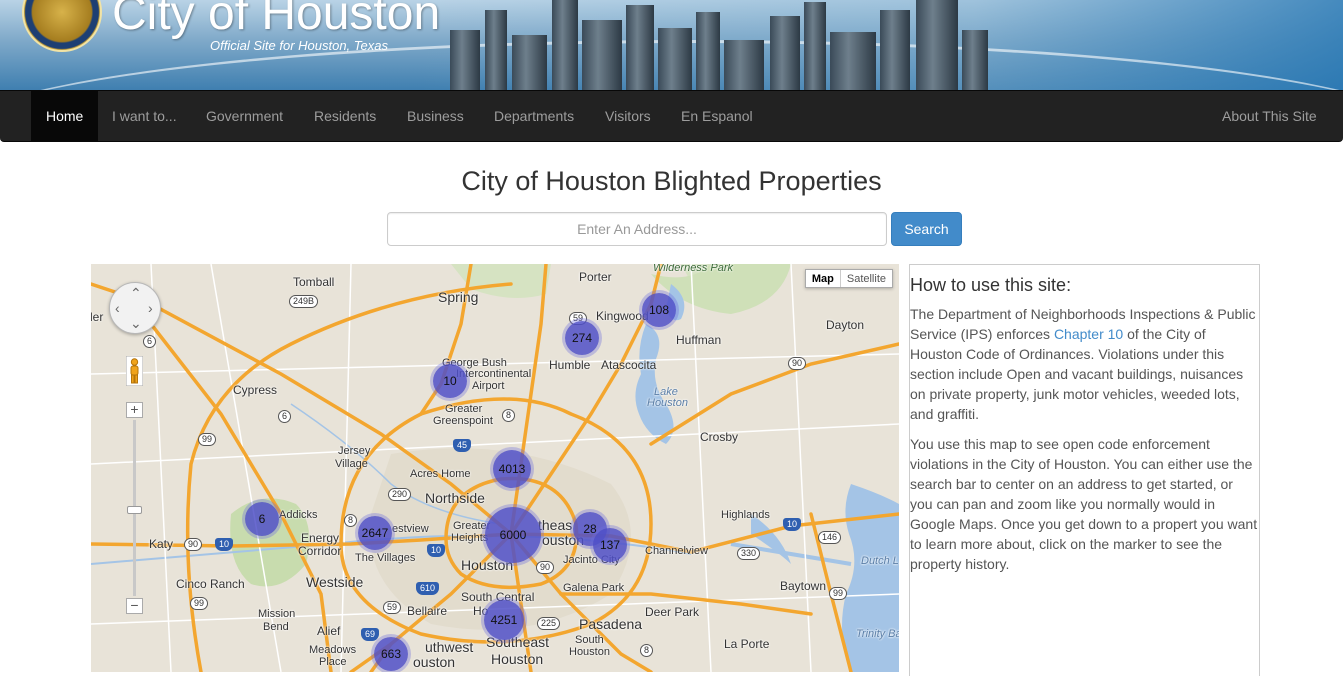 This screenshot has width=1343, height=676. Describe the element at coordinates (792, 524) in the screenshot. I see `shield-i10-east: 10` at that location.